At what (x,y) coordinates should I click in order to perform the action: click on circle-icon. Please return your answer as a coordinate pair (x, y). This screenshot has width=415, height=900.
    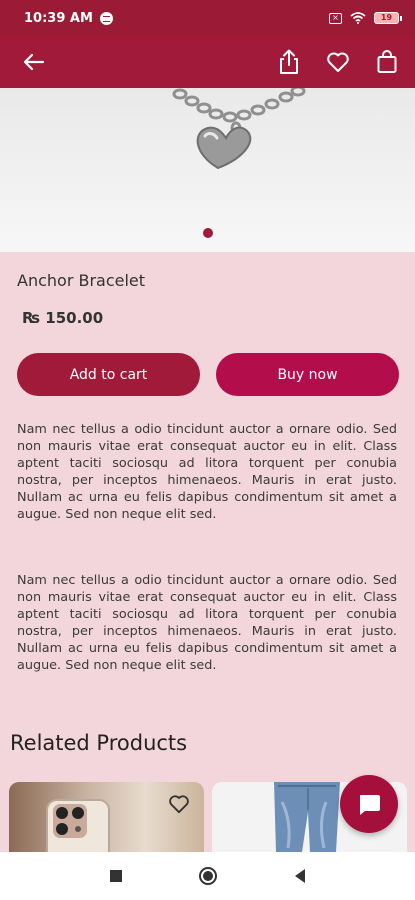
    Looking at the image, I should click on (207, 876).